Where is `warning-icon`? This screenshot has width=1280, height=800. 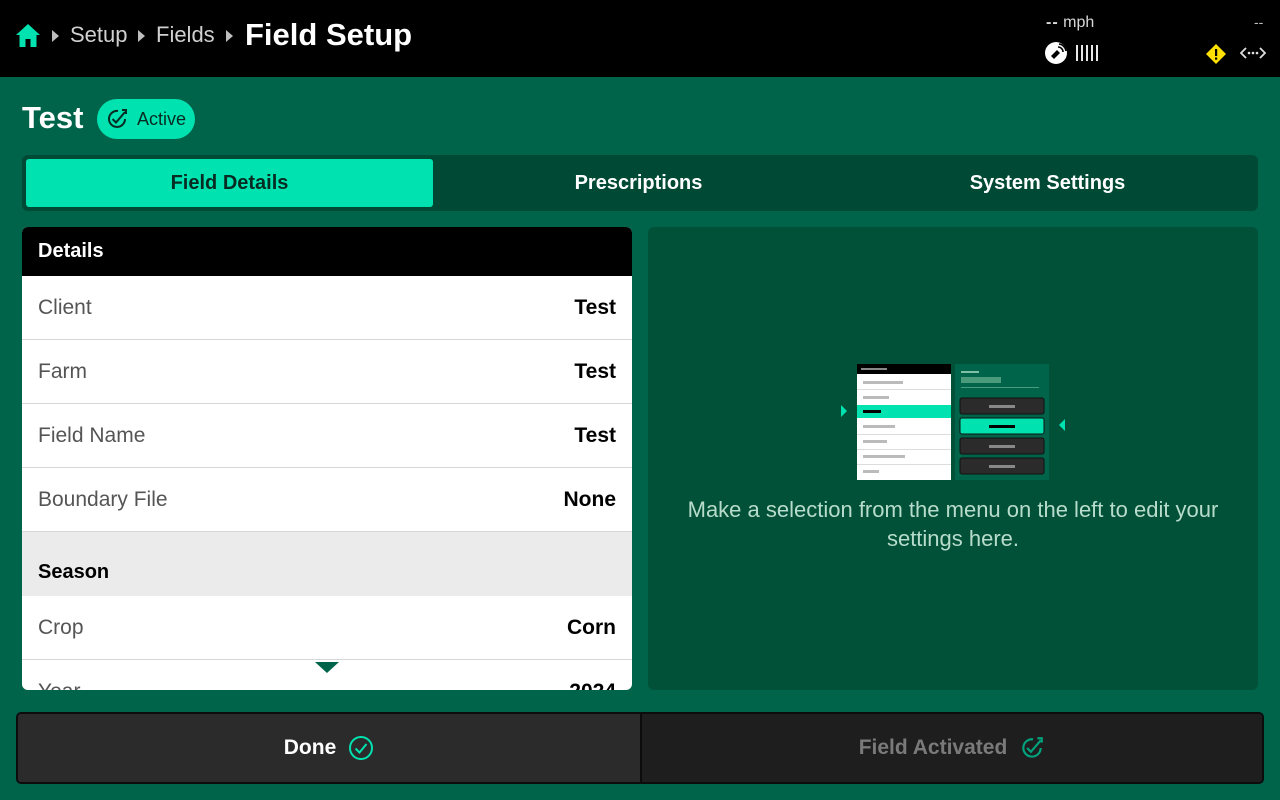 warning-icon is located at coordinates (1216, 54).